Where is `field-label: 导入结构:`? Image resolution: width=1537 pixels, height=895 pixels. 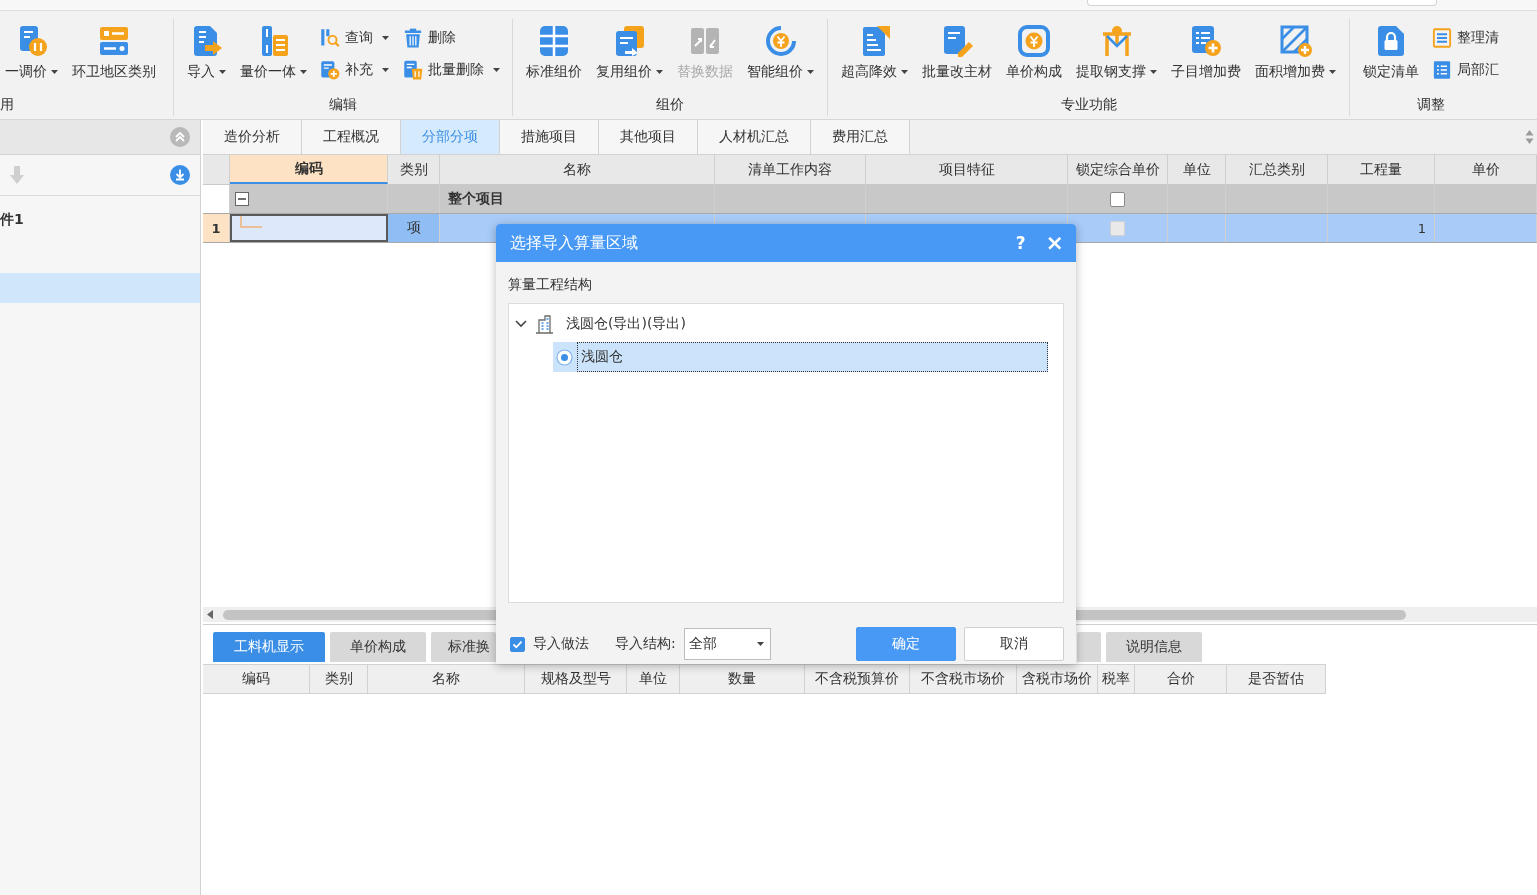 field-label: 导入结构: is located at coordinates (645, 644).